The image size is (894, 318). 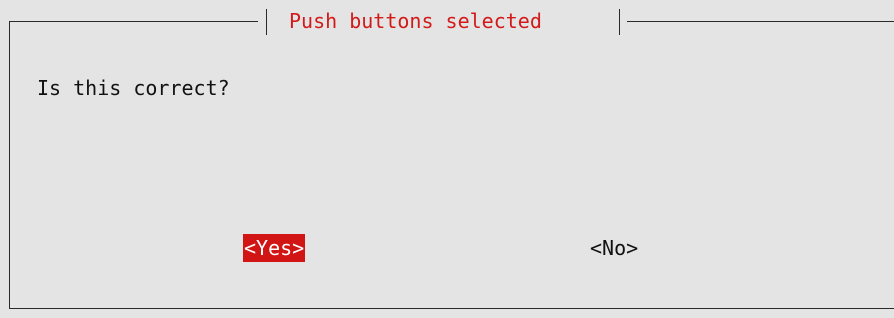 I want to click on title-left-tick, so click(x=266, y=22).